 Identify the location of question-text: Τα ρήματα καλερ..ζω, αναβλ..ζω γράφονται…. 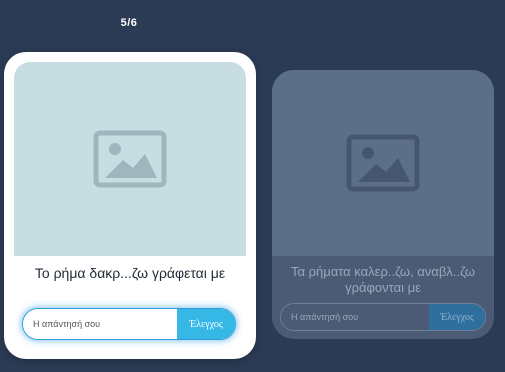
(383, 279).